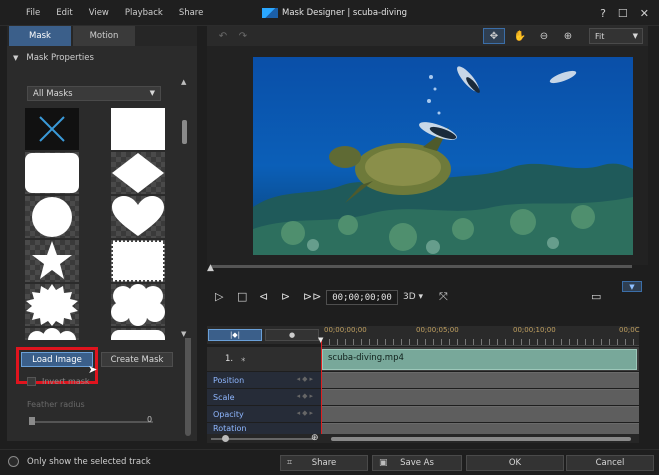  I want to click on attribute-label: Scale, so click(224, 397).